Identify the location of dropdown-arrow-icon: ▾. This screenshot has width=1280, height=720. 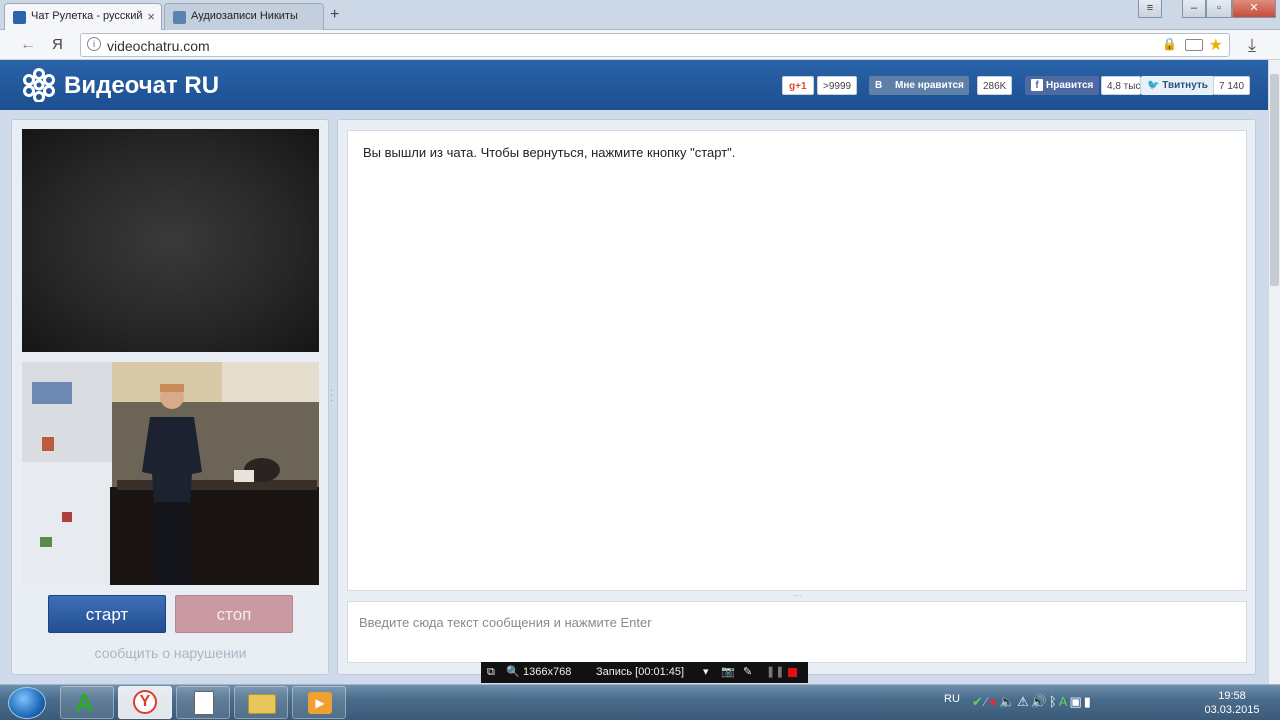
(706, 672).